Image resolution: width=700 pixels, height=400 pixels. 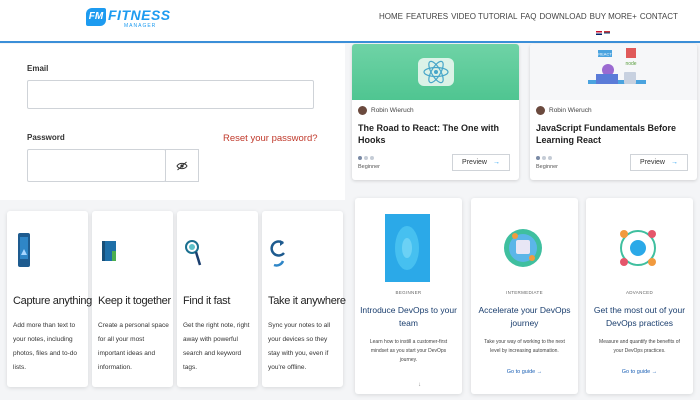 I want to click on feature-title: Capture anything, so click(x=52, y=301).